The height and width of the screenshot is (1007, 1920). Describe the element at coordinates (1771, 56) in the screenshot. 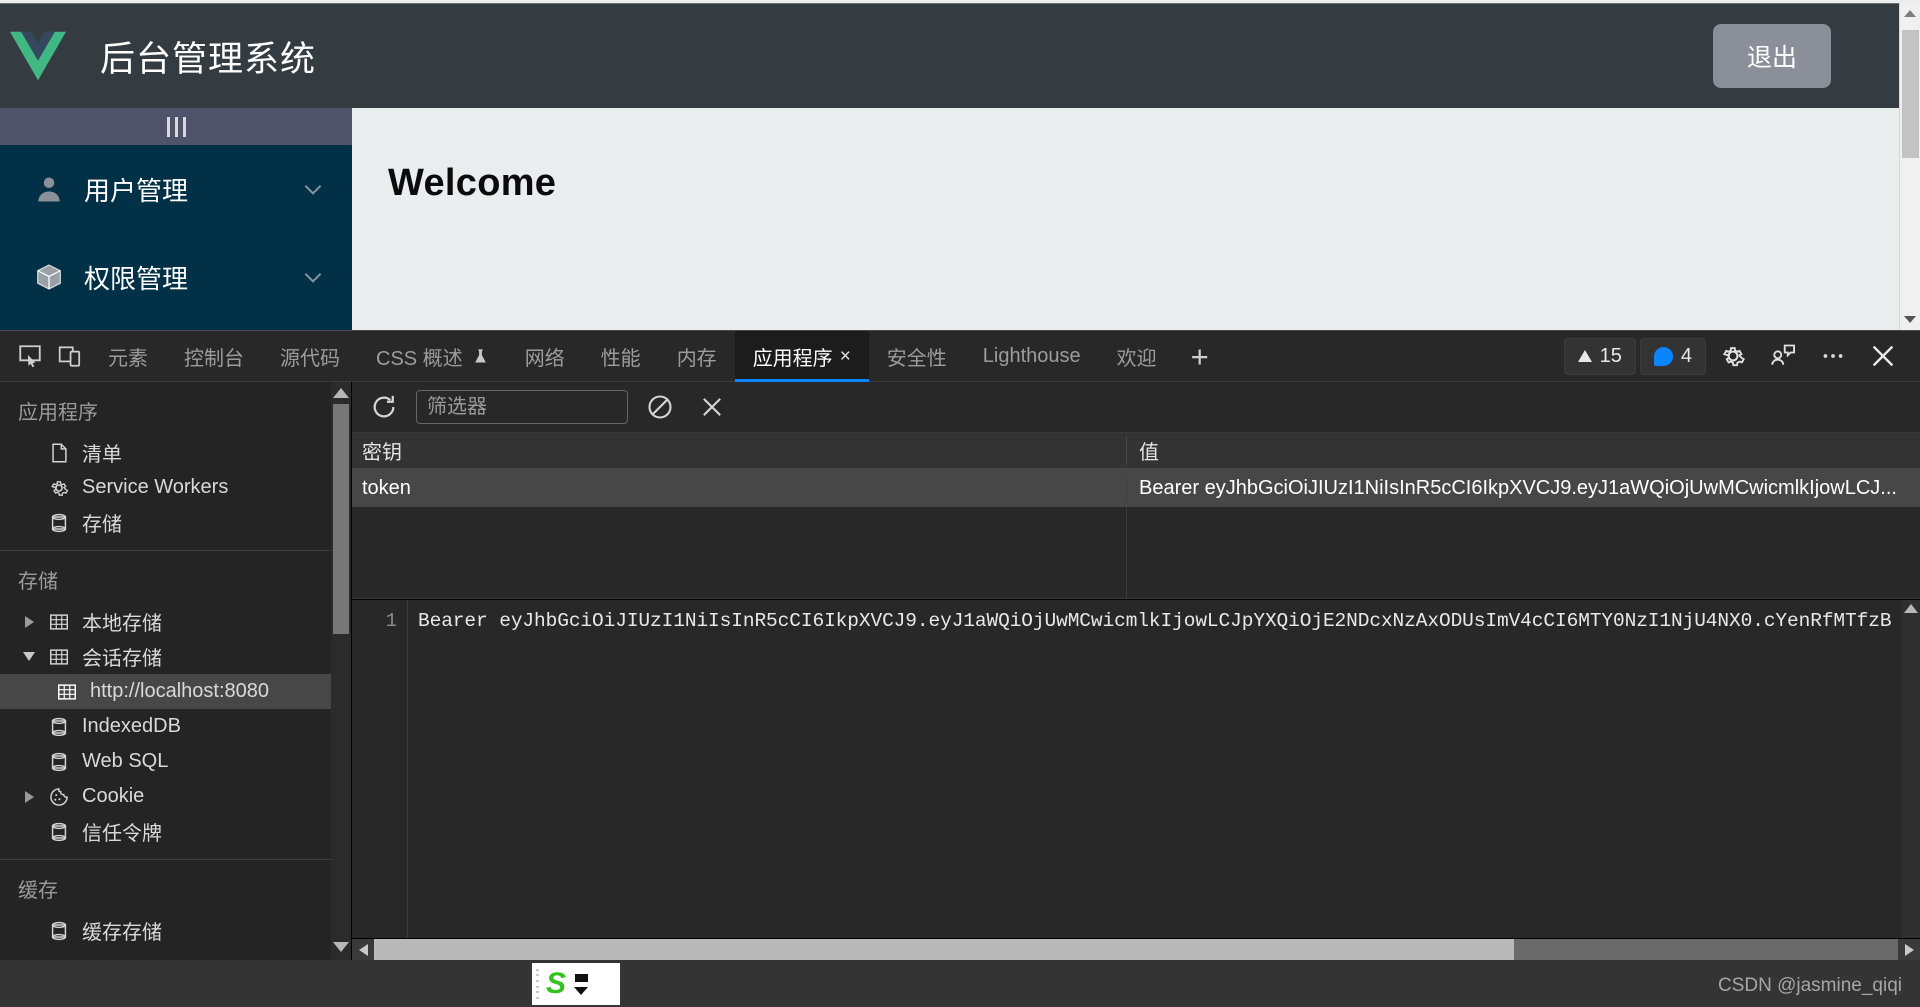

I see `logout-button: 退出` at that location.